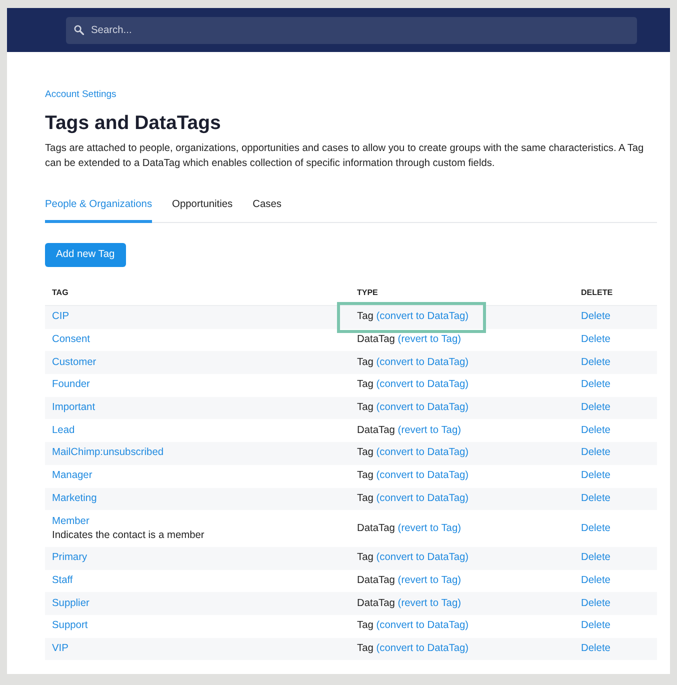  Describe the element at coordinates (74, 362) in the screenshot. I see `tag-link: Customer` at that location.